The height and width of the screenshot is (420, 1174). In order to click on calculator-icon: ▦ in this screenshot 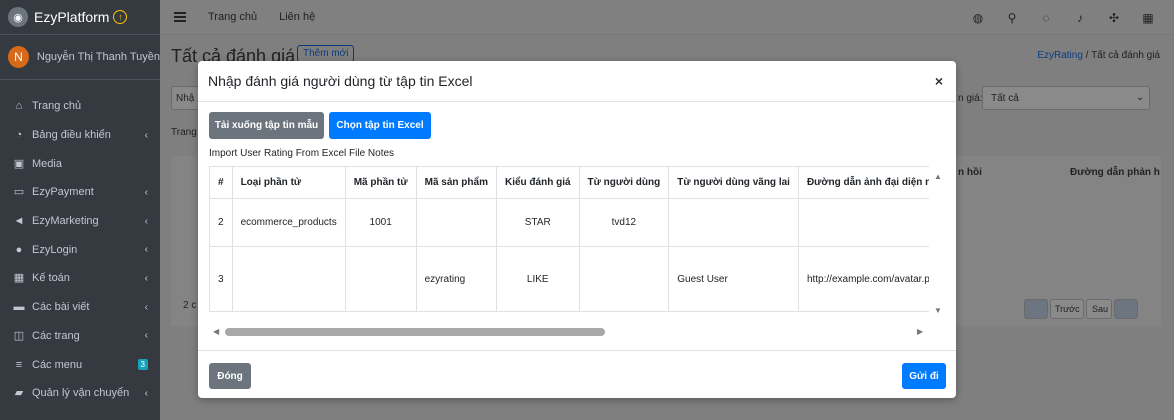, I will do `click(19, 278)`.